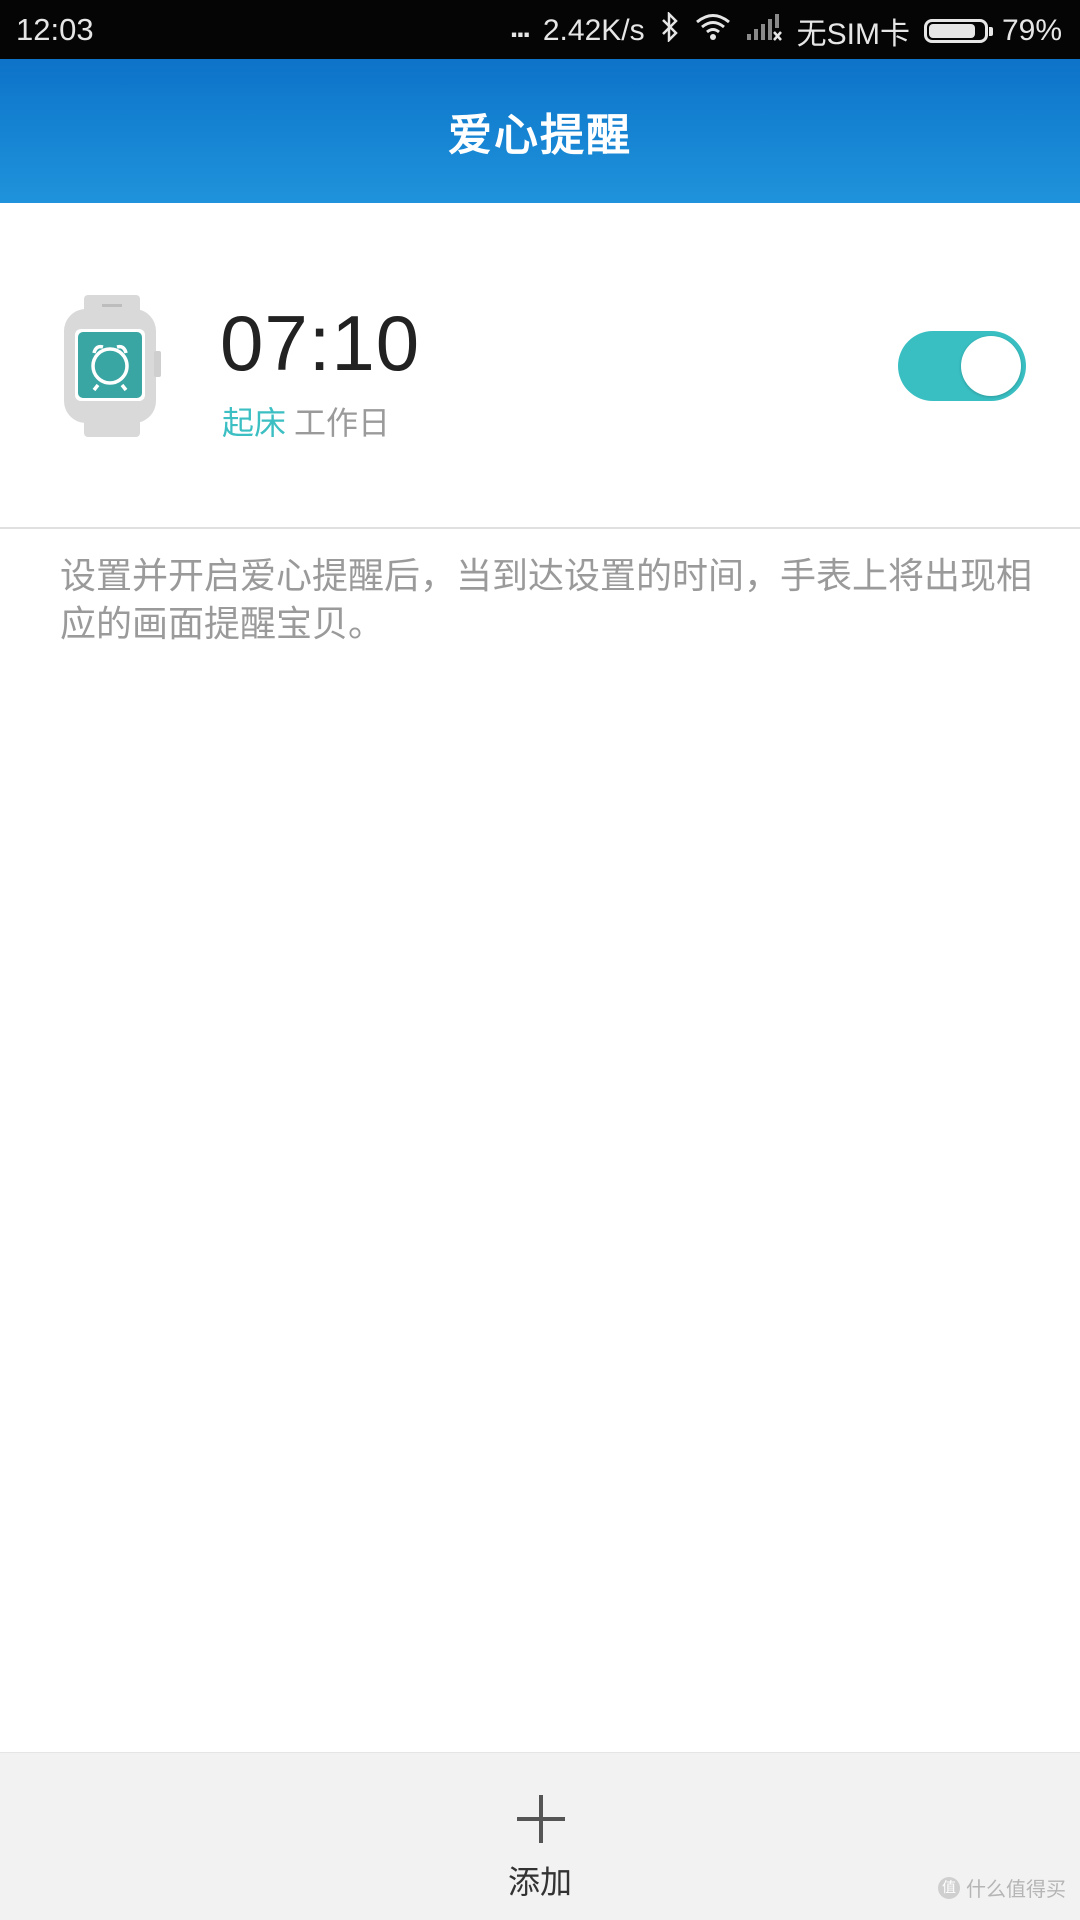  What do you see at coordinates (853, 34) in the screenshot?
I see `sim-status: 无SIM卡` at bounding box center [853, 34].